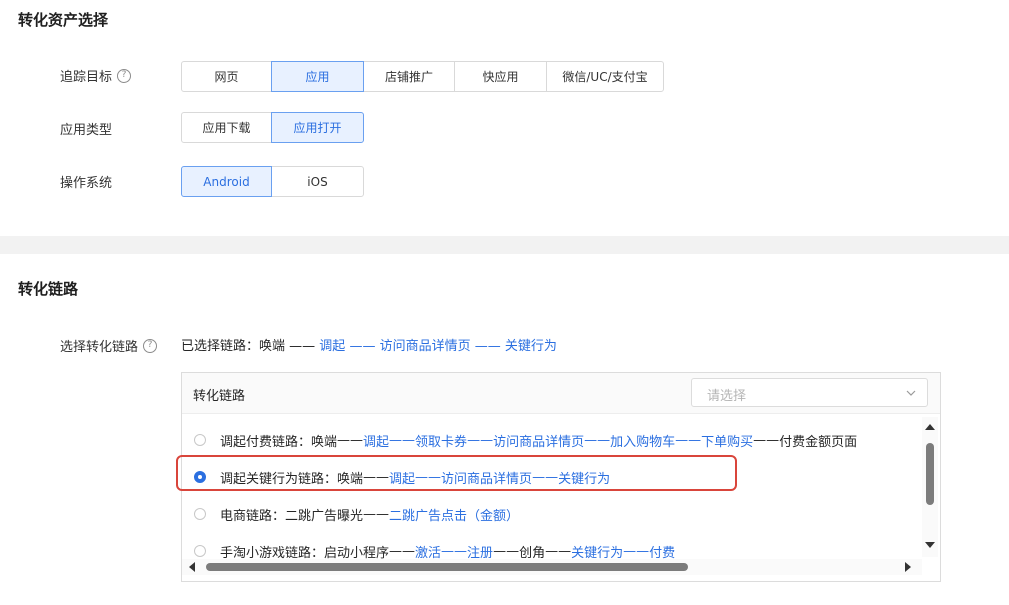 The height and width of the screenshot is (605, 1009). What do you see at coordinates (930, 545) in the screenshot?
I see `scroll-down-arrow-icon` at bounding box center [930, 545].